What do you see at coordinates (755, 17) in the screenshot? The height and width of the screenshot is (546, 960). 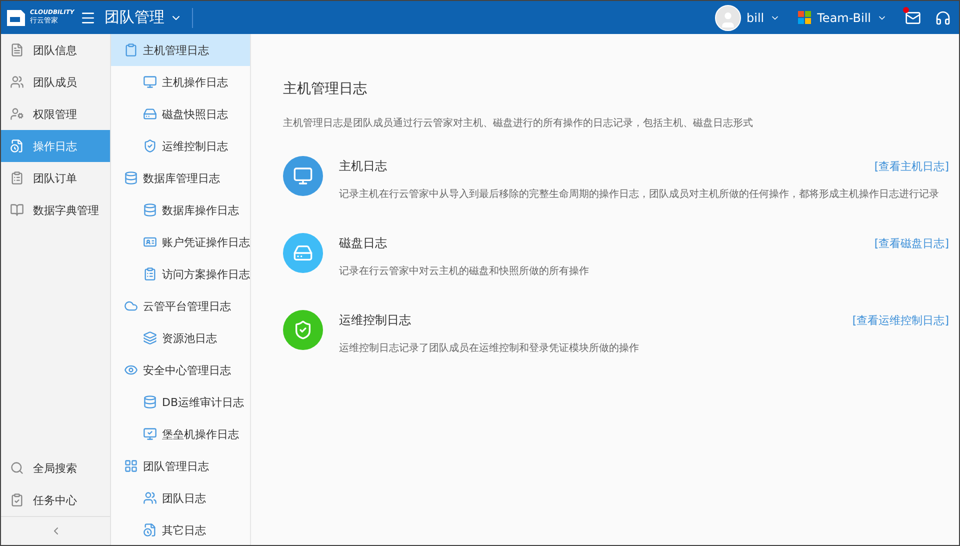 I see `user-name: bill` at bounding box center [755, 17].